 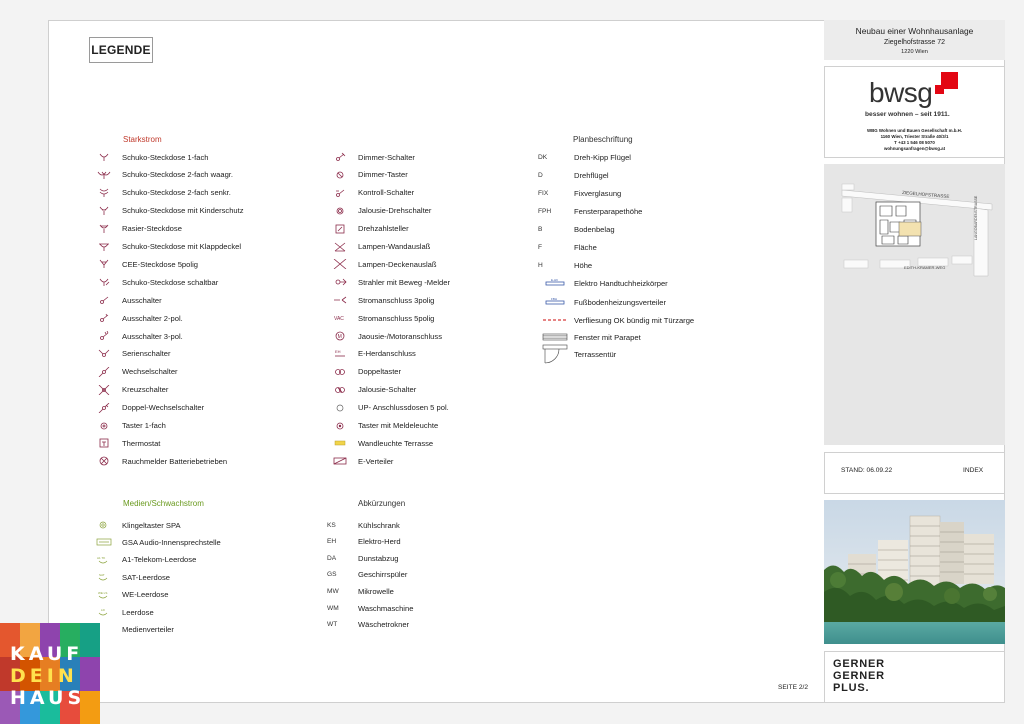 What do you see at coordinates (142, 139) in the screenshot?
I see `section-starkstrom: Starkstrom` at bounding box center [142, 139].